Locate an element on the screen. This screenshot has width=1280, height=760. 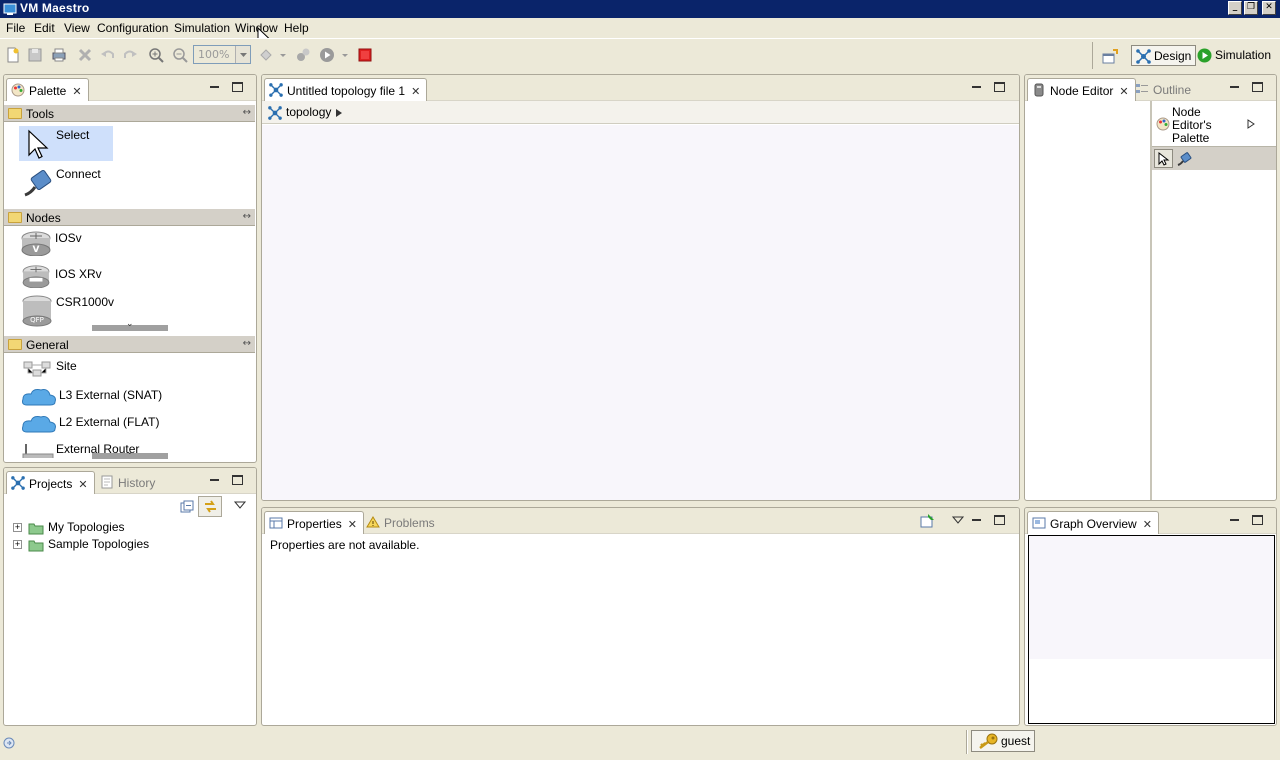
folder-icon is located at coordinates (15, 217).